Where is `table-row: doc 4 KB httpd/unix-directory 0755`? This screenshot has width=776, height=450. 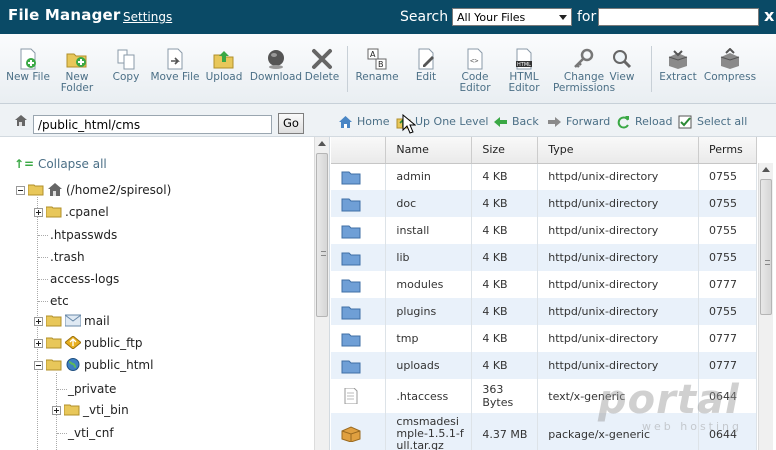
table-row: doc 4 KB httpd/unix-directory 0755 is located at coordinates (544, 203).